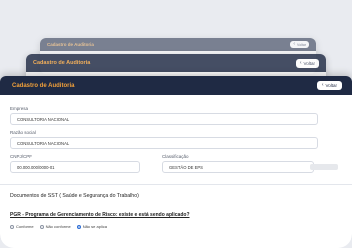  I want to click on section-divider, so click(176, 184).